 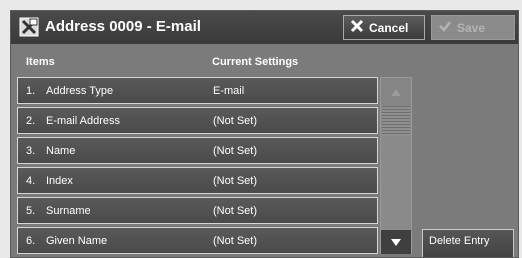 I want to click on item-label: Index, so click(x=59, y=181).